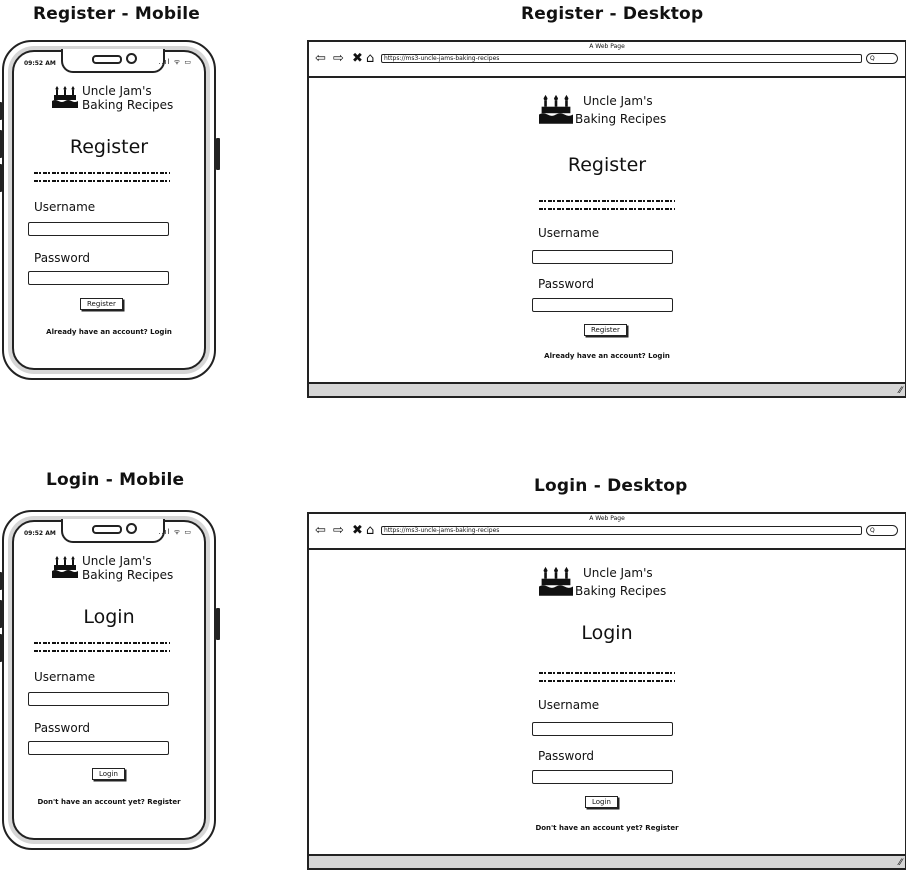 The height and width of the screenshot is (871, 906). What do you see at coordinates (117, 14) in the screenshot?
I see `register-mobile-title: Register - Mobile` at bounding box center [117, 14].